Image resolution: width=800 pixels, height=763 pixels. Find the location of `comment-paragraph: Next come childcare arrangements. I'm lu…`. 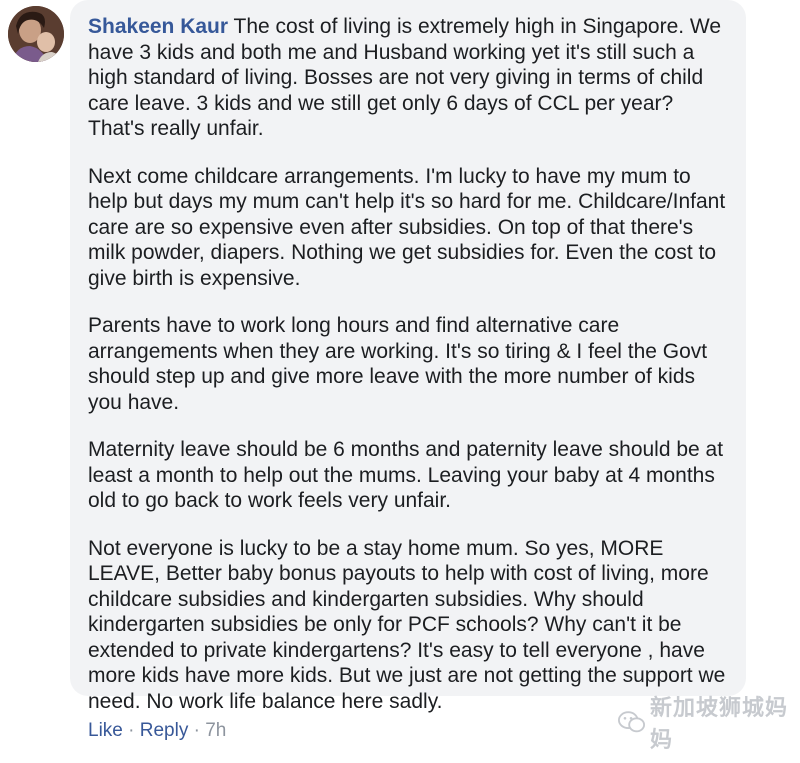

comment-paragraph: Next come childcare arrangements. I'm lu… is located at coordinates (407, 227).